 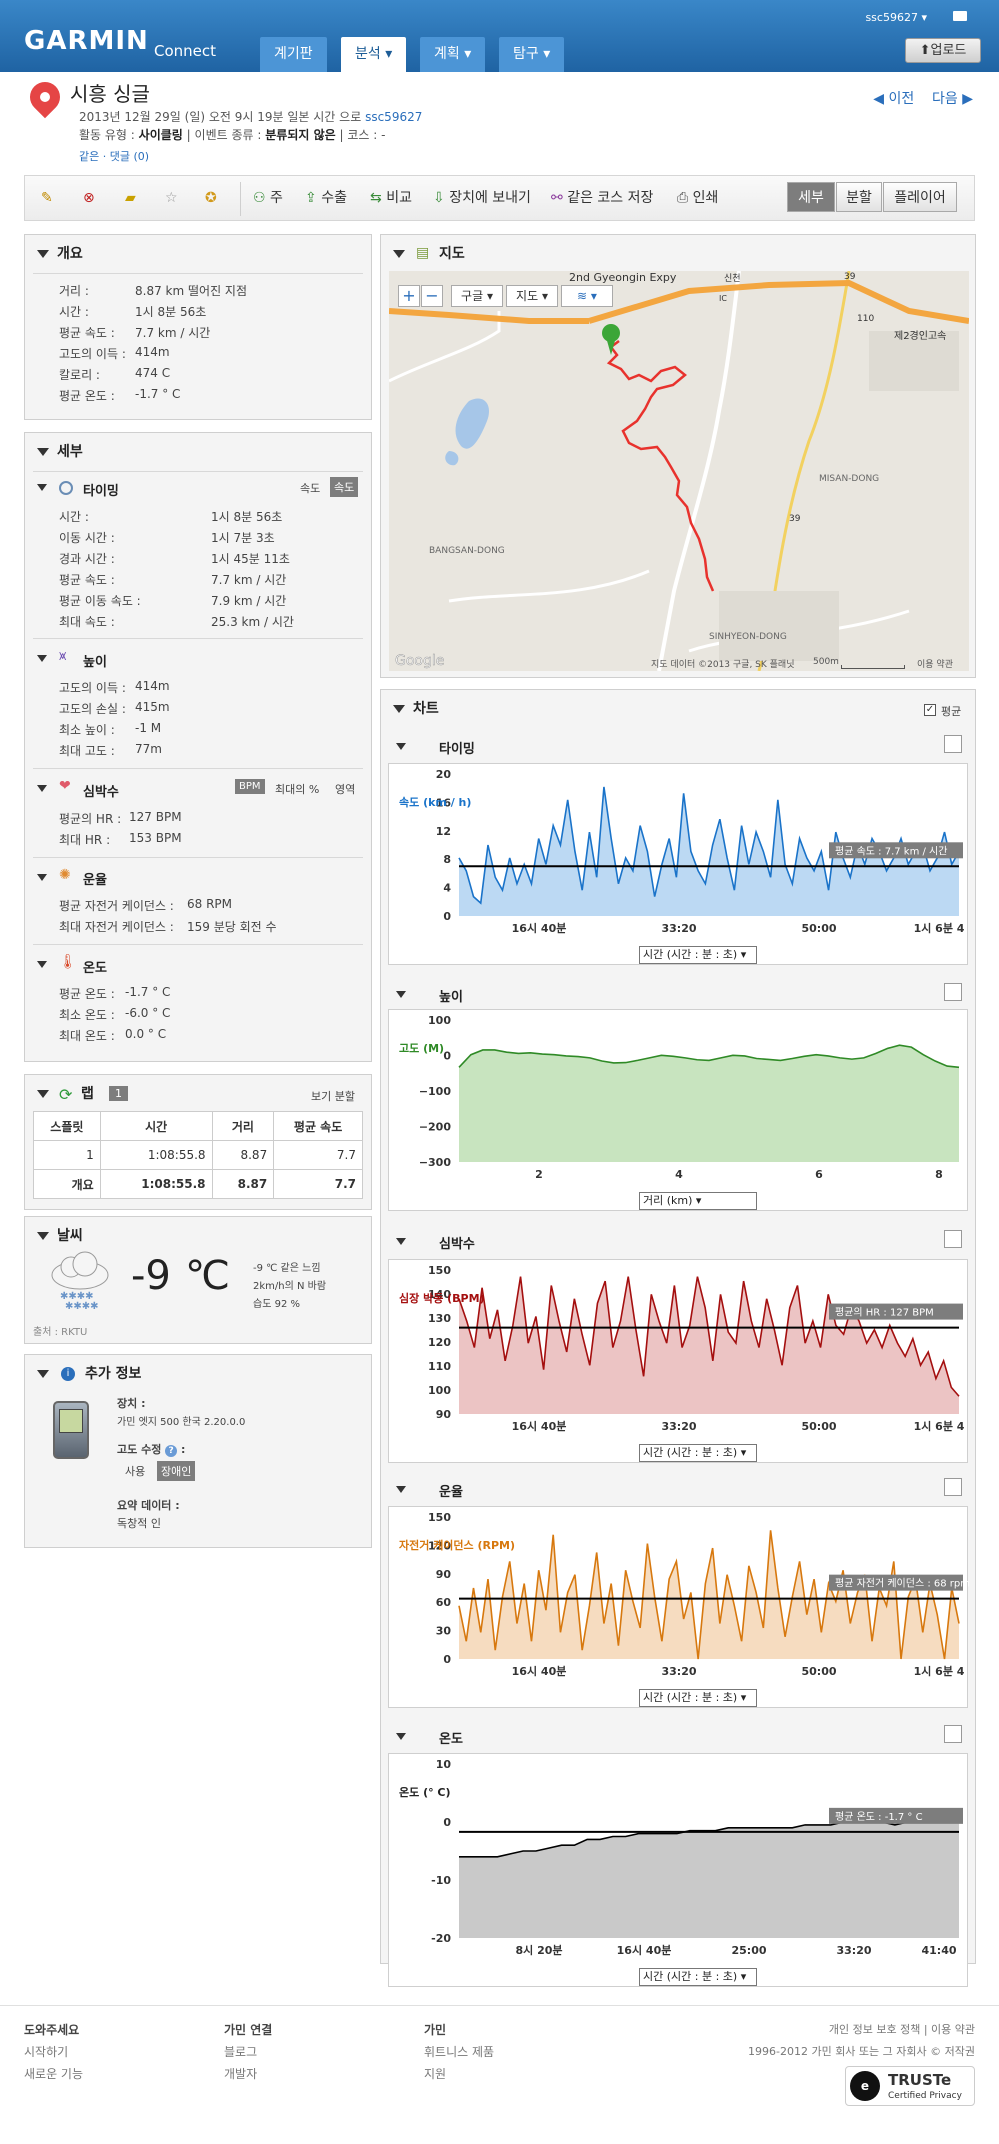 I want to click on footer-link: 휘트니스 제품, so click(x=459, y=2051).